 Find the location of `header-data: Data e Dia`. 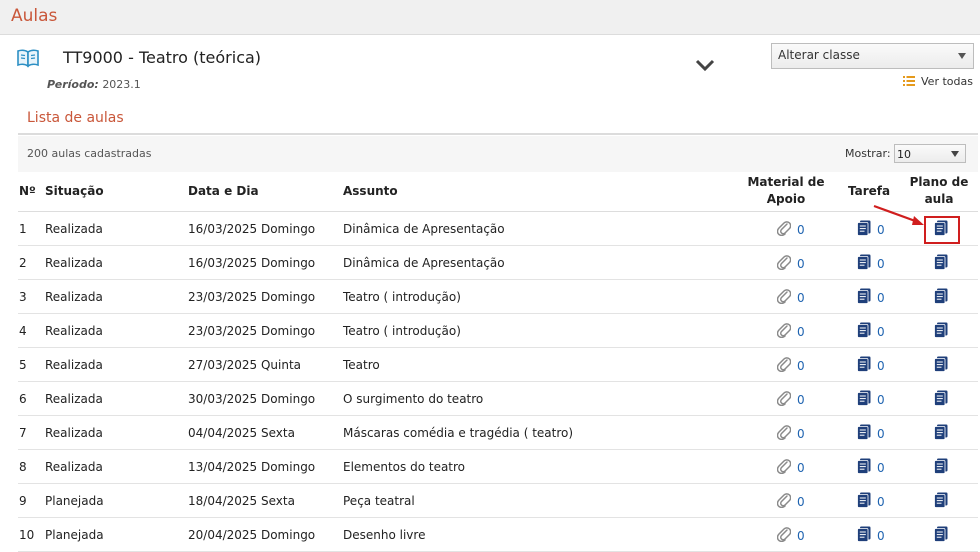

header-data: Data e Dia is located at coordinates (223, 191).